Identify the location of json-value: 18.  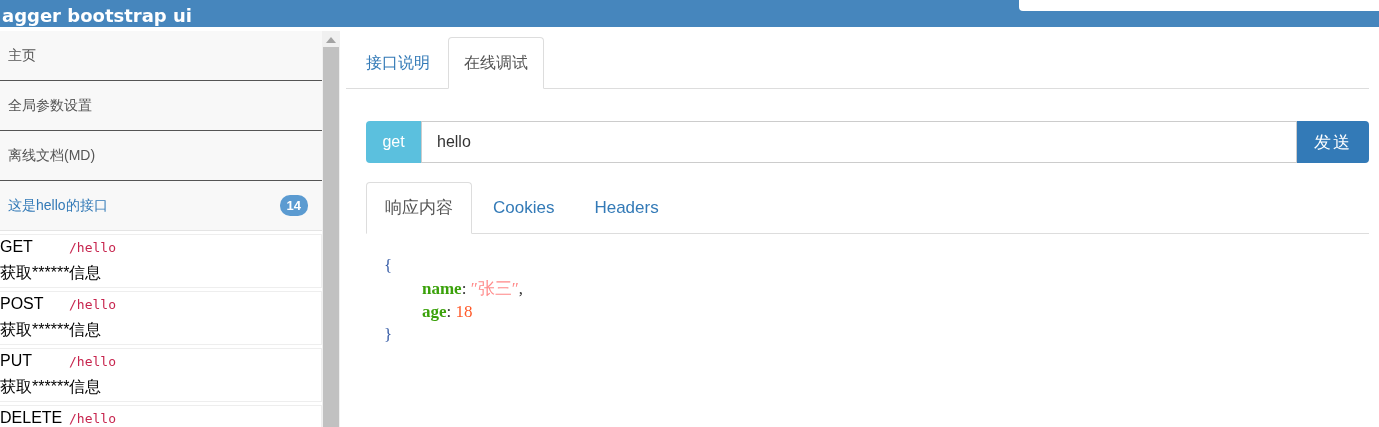
(464, 311).